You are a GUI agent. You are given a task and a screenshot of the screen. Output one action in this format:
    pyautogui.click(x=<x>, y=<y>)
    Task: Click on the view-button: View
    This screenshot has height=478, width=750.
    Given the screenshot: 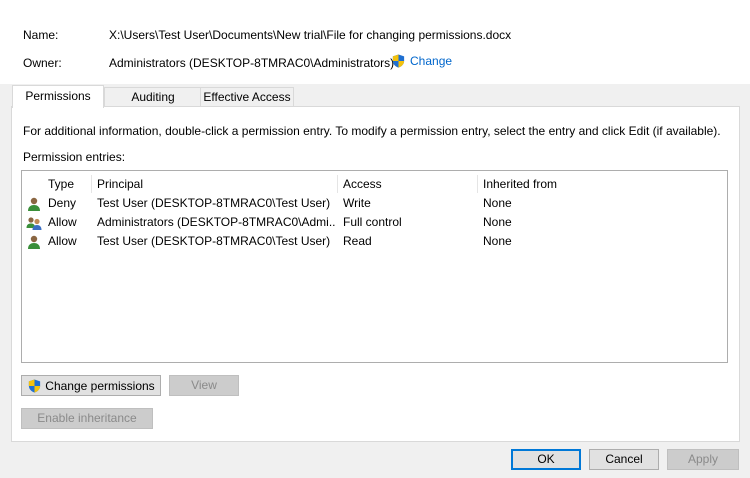 What is the action you would take?
    pyautogui.click(x=204, y=385)
    